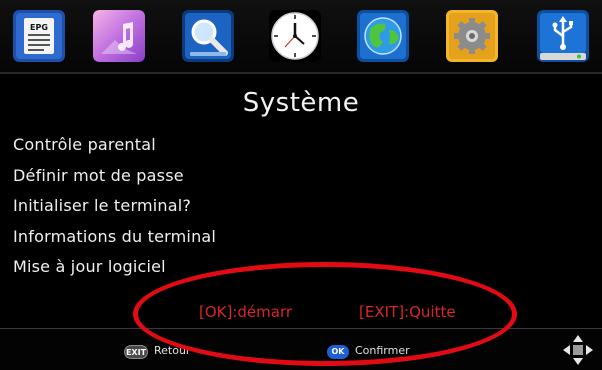 The image size is (602, 370). Describe the element at coordinates (208, 36) in the screenshot. I see `search-icon` at that location.